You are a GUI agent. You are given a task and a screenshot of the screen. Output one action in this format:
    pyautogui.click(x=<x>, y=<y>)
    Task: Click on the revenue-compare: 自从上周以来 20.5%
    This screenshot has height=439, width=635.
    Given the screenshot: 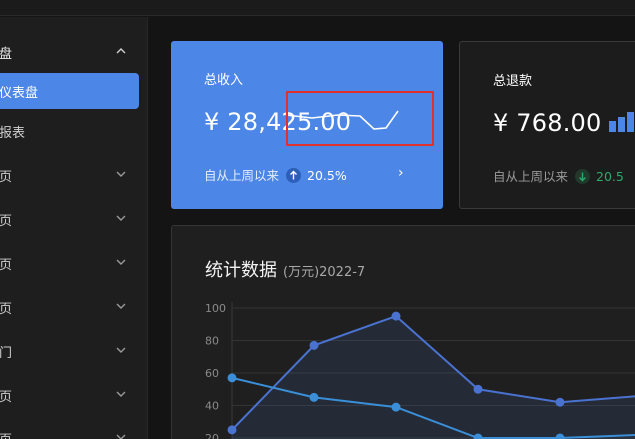 What is the action you would take?
    pyautogui.click(x=275, y=174)
    